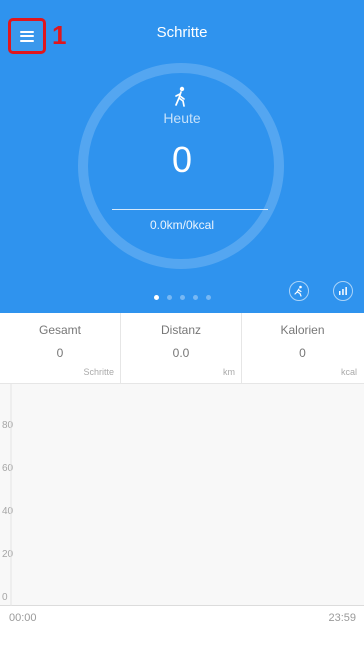  What do you see at coordinates (60, 353) in the screenshot?
I see `total-value: 0` at bounding box center [60, 353].